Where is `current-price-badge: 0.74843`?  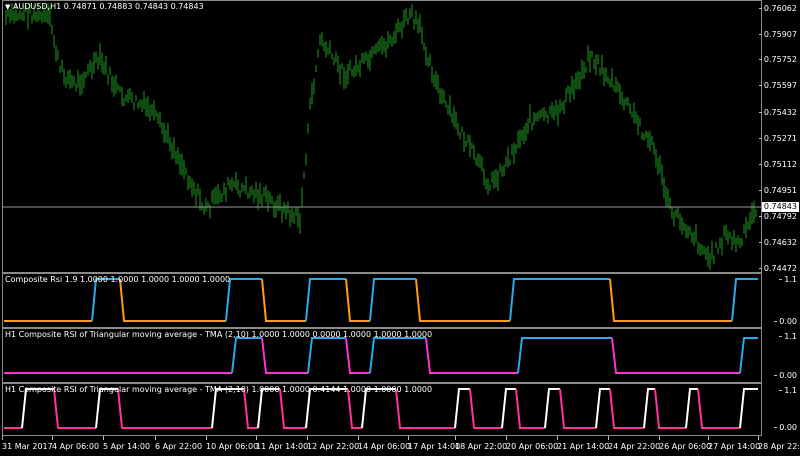
current-price-badge: 0.74843 is located at coordinates (780, 207).